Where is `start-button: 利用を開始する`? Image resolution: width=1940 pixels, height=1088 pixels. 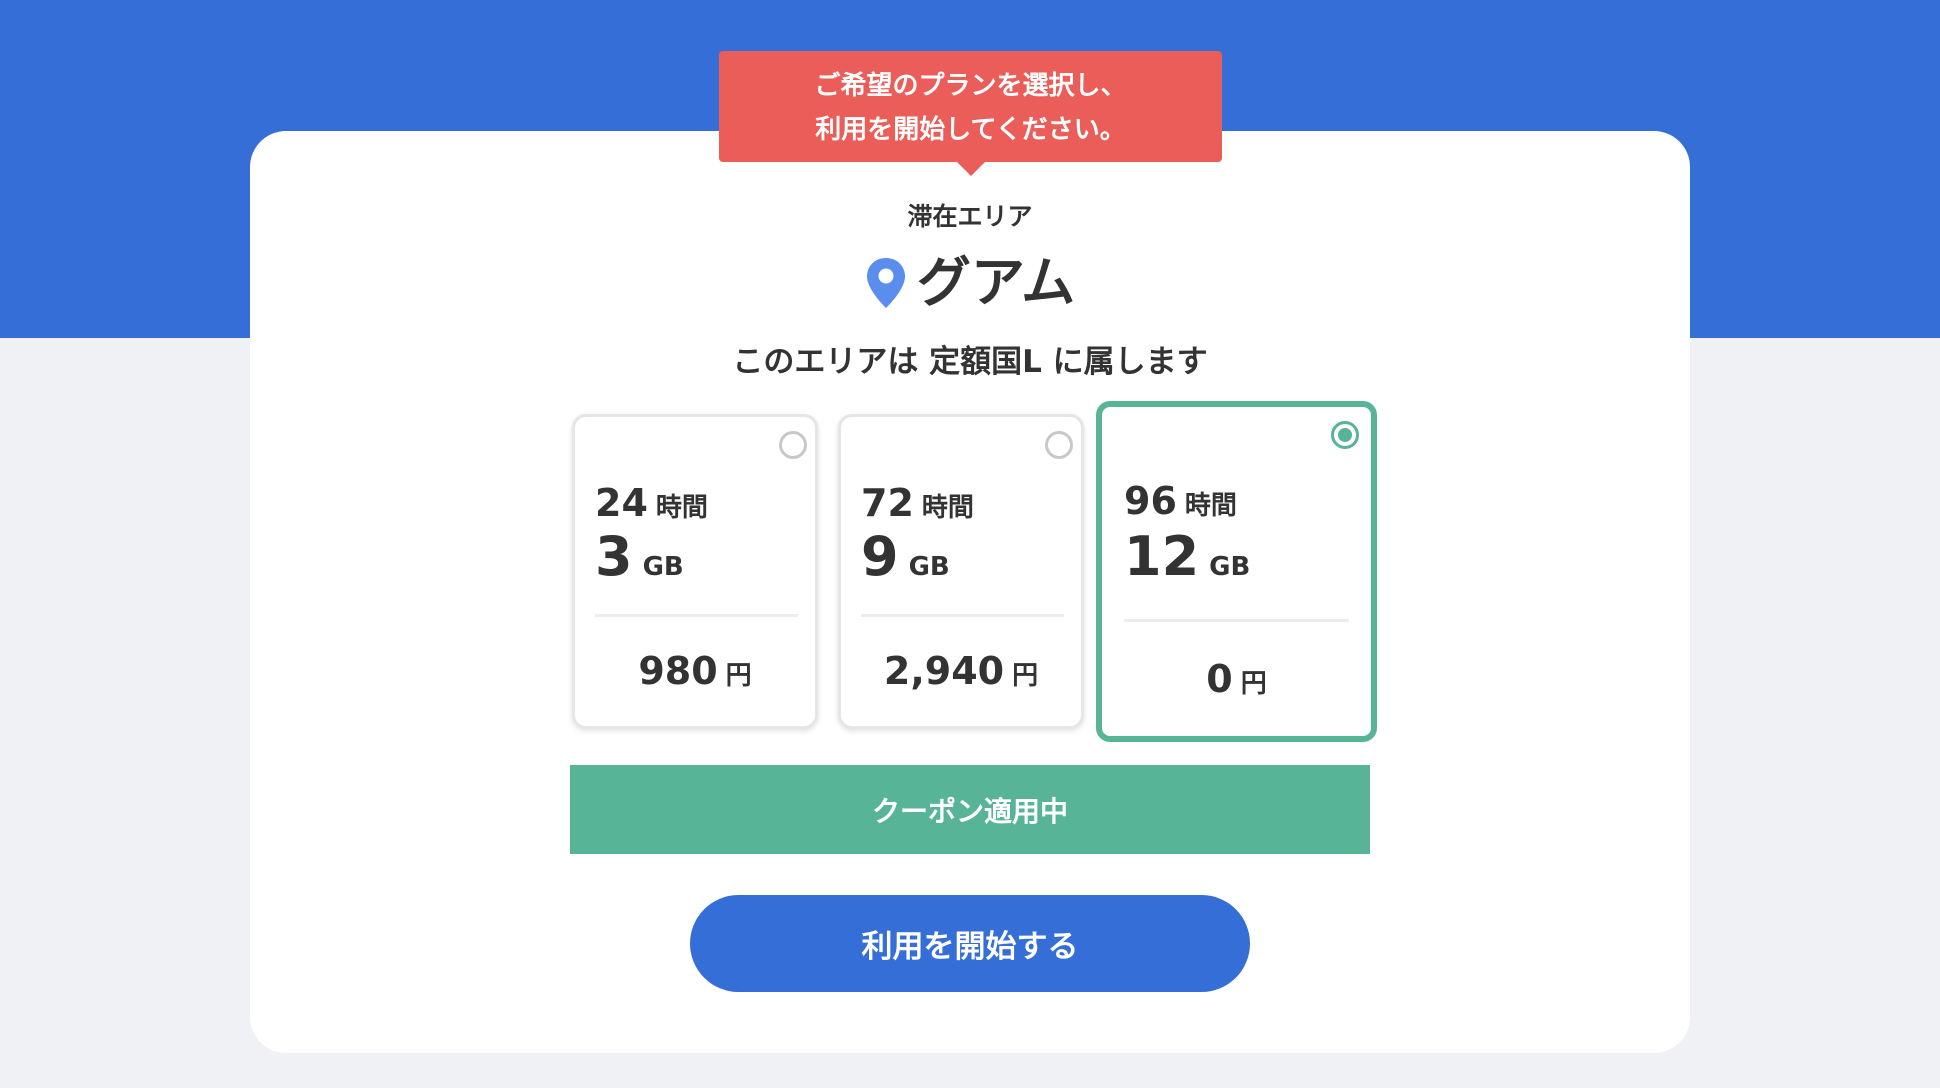
start-button: 利用を開始する is located at coordinates (970, 943).